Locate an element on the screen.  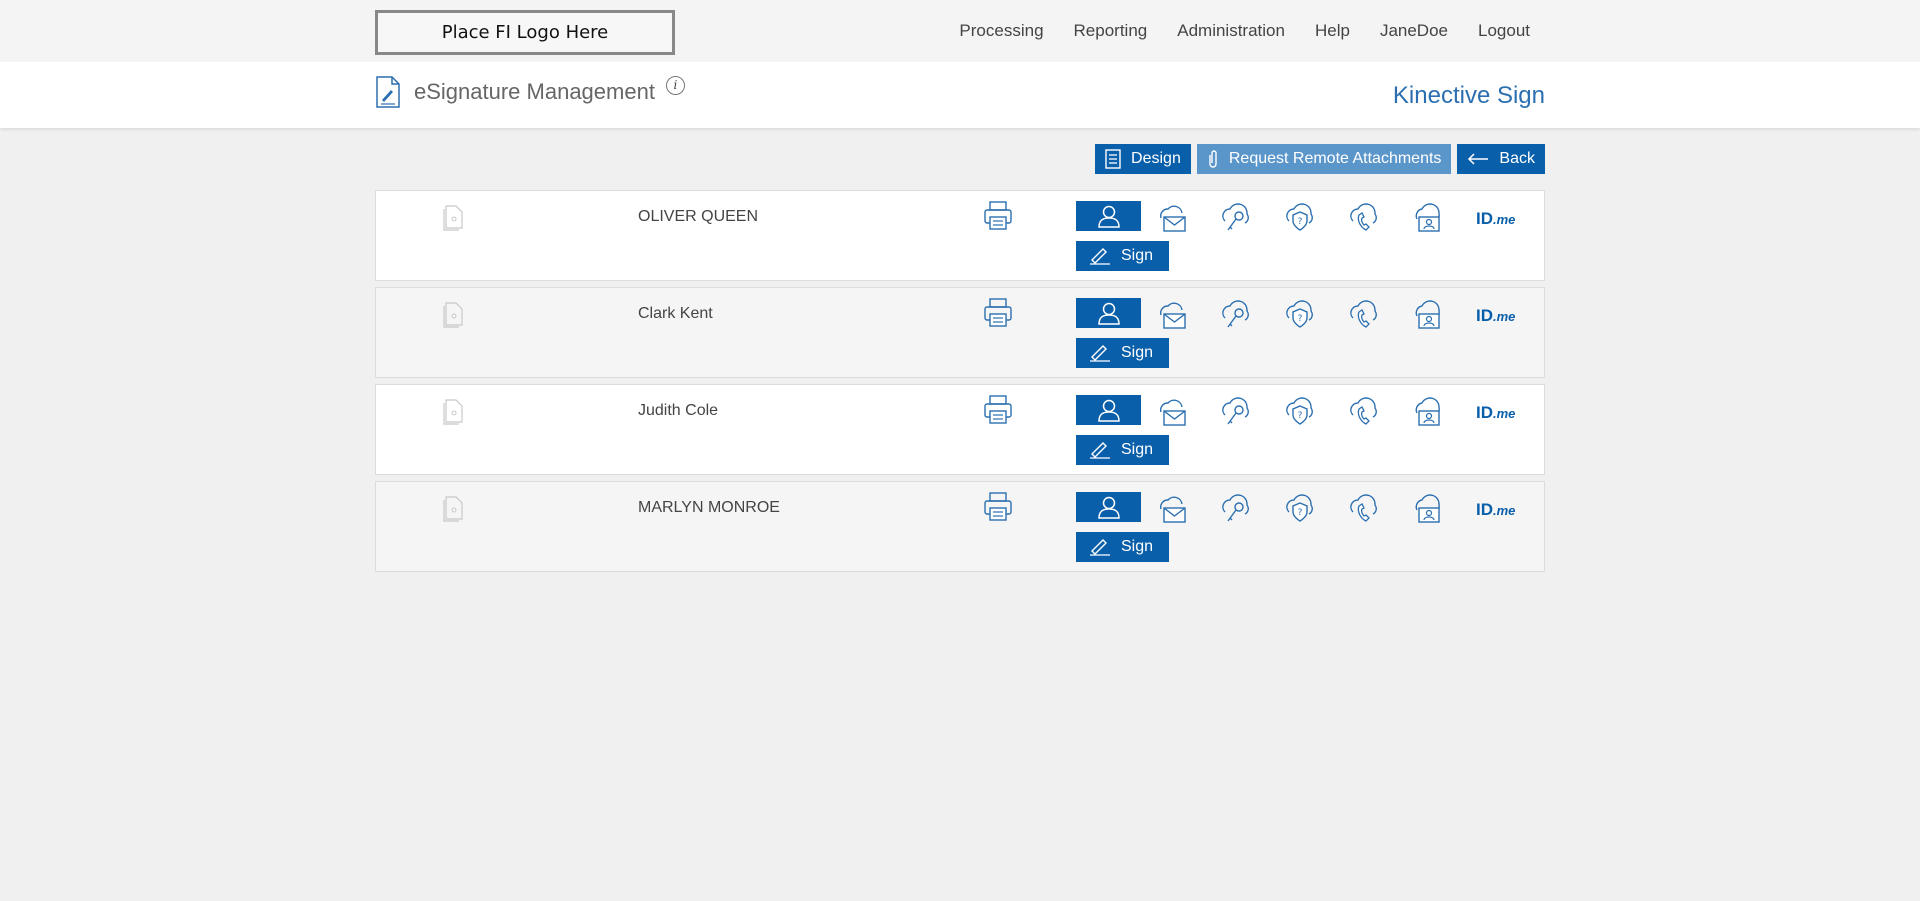
page-heading: eSignature Management i is located at coordinates (530, 91).